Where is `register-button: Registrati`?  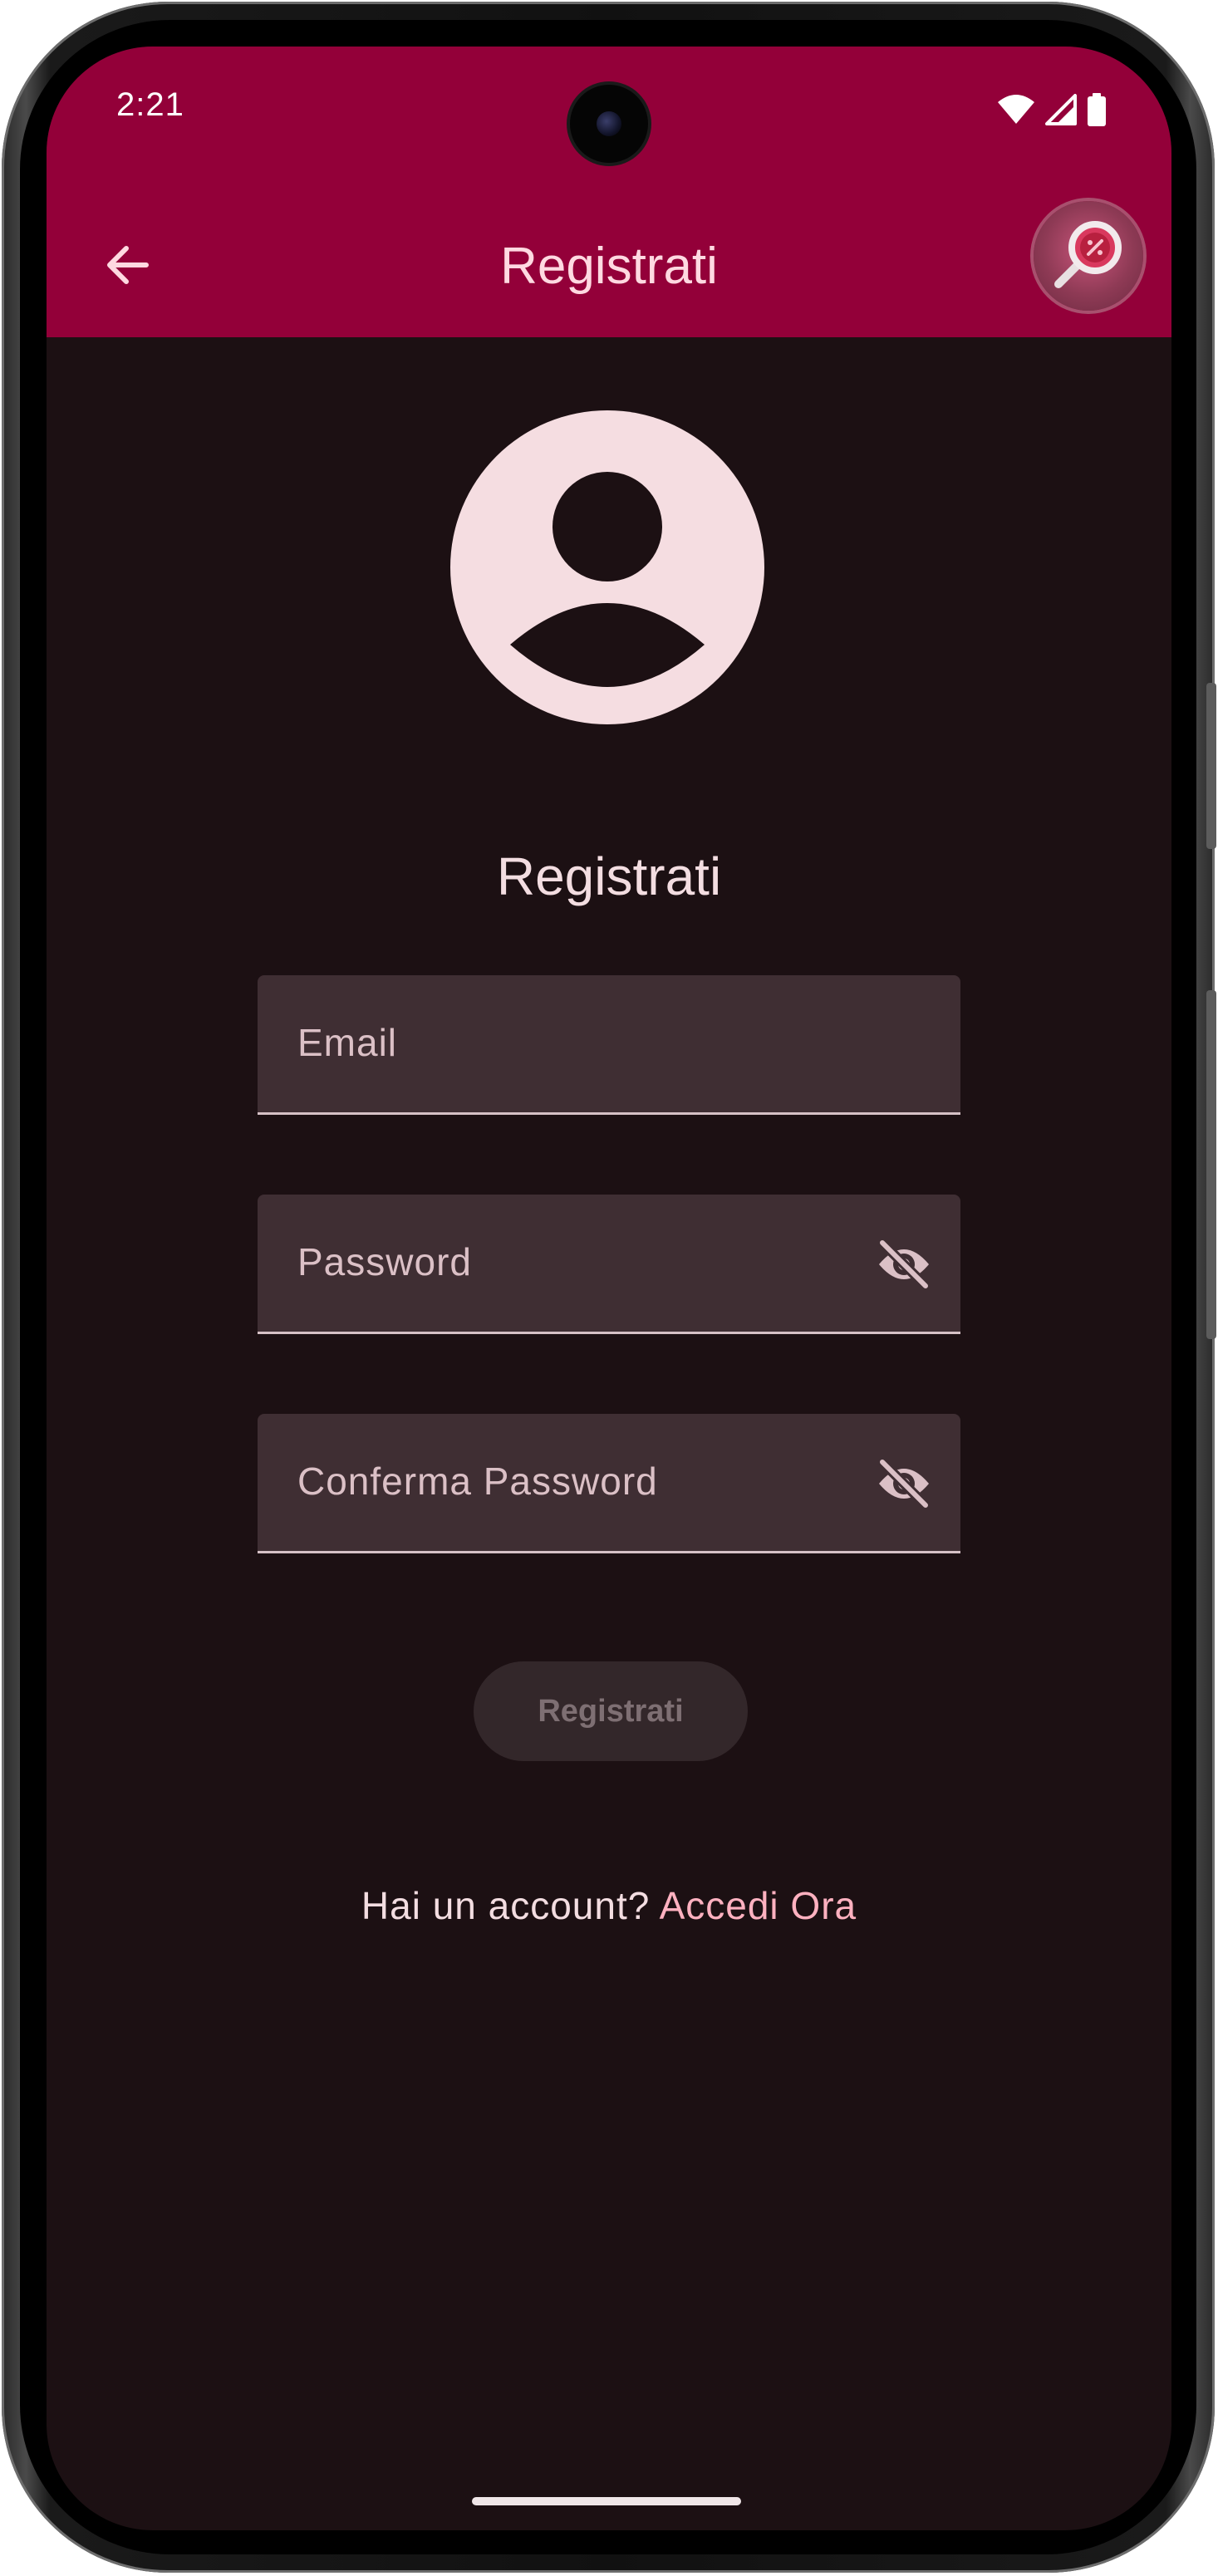
register-button: Registrati is located at coordinates (611, 1711).